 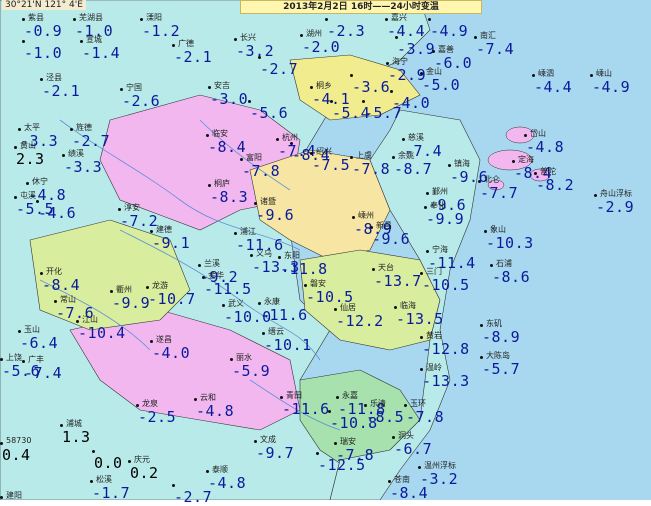 What do you see at coordinates (131, 303) in the screenshot?
I see `station-temperature-change: -9.9` at bounding box center [131, 303].